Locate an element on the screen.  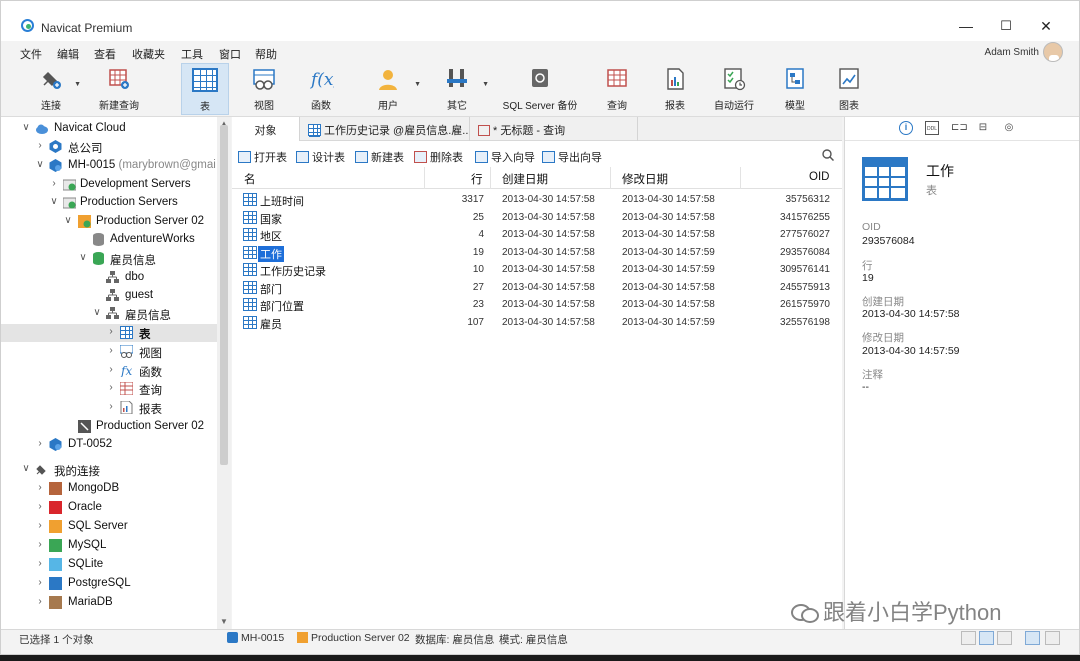
toolbar-new-query-button: 新建查询 is located at coordinates (119, 89).